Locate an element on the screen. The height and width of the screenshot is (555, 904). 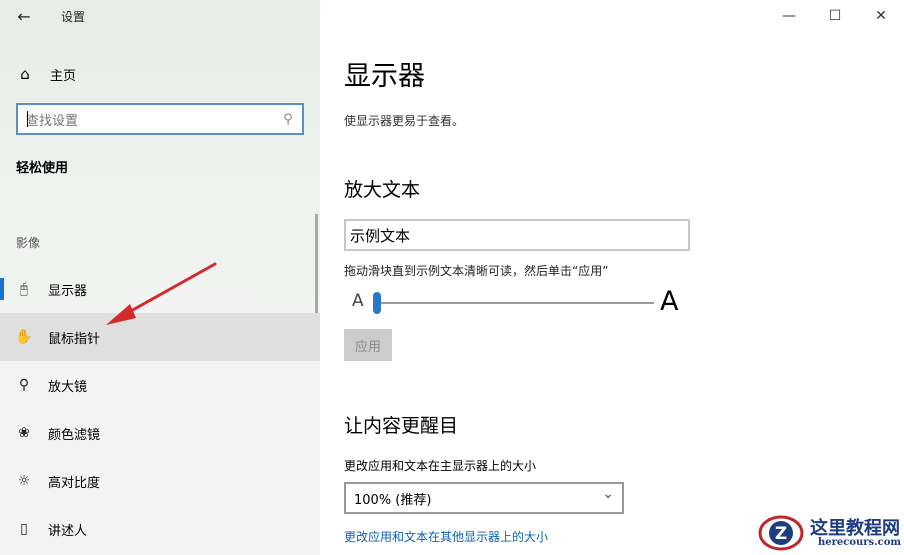
slider-thumb is located at coordinates (377, 303).